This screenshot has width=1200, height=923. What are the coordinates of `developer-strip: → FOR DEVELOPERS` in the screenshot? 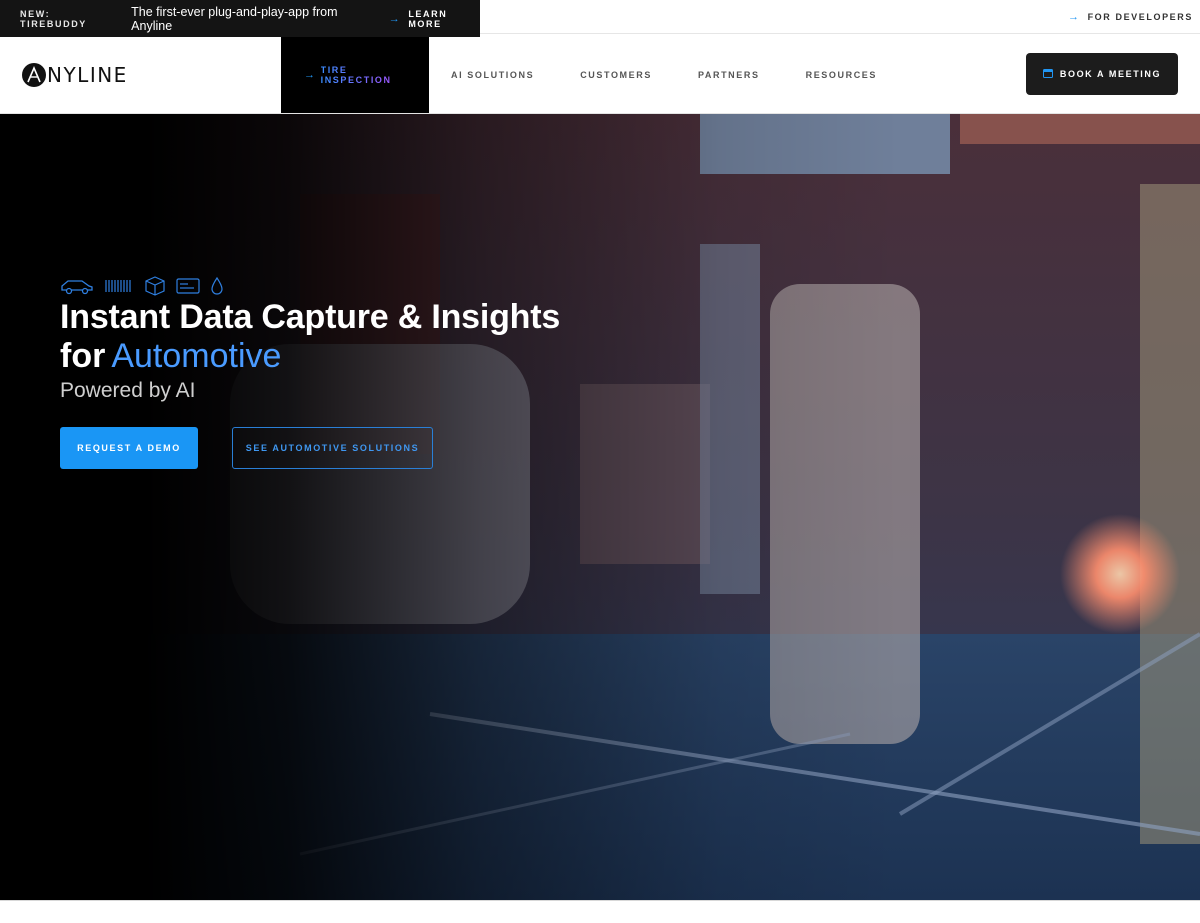 It's located at (840, 17).